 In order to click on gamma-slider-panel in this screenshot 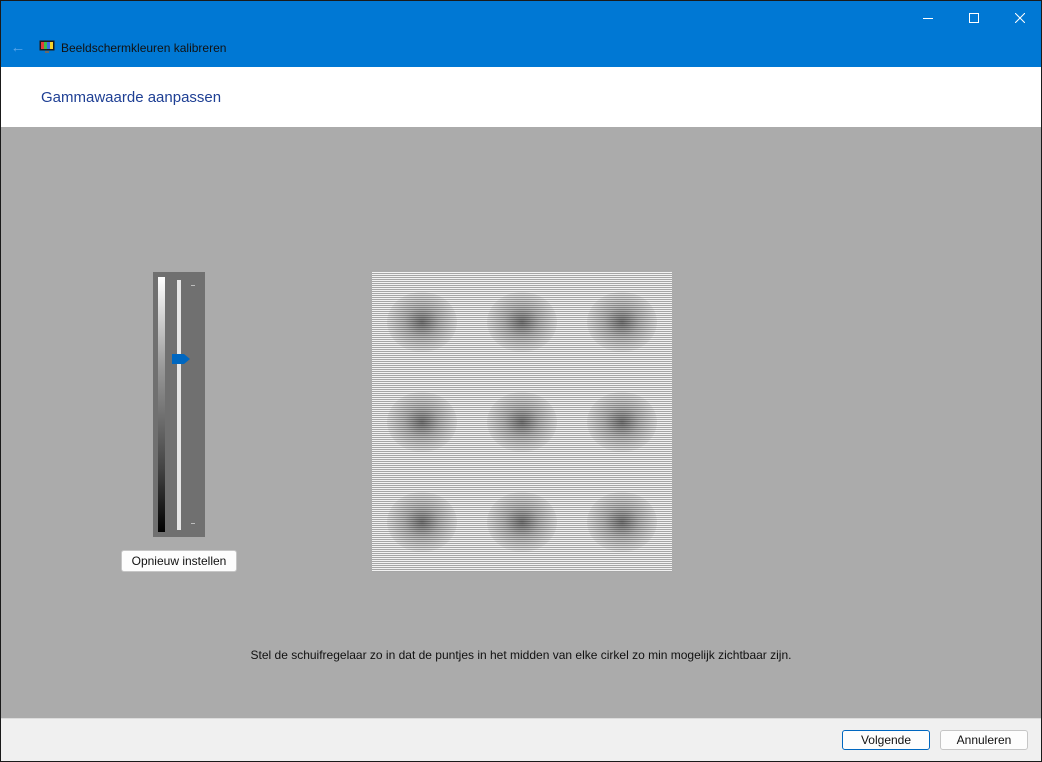, I will do `click(179, 404)`.